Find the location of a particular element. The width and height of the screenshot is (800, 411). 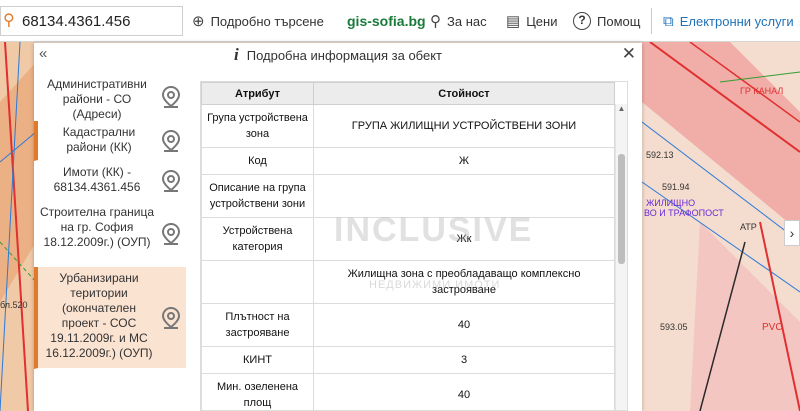

attribute-cell: Мин. озеленена площ is located at coordinates (257, 391).